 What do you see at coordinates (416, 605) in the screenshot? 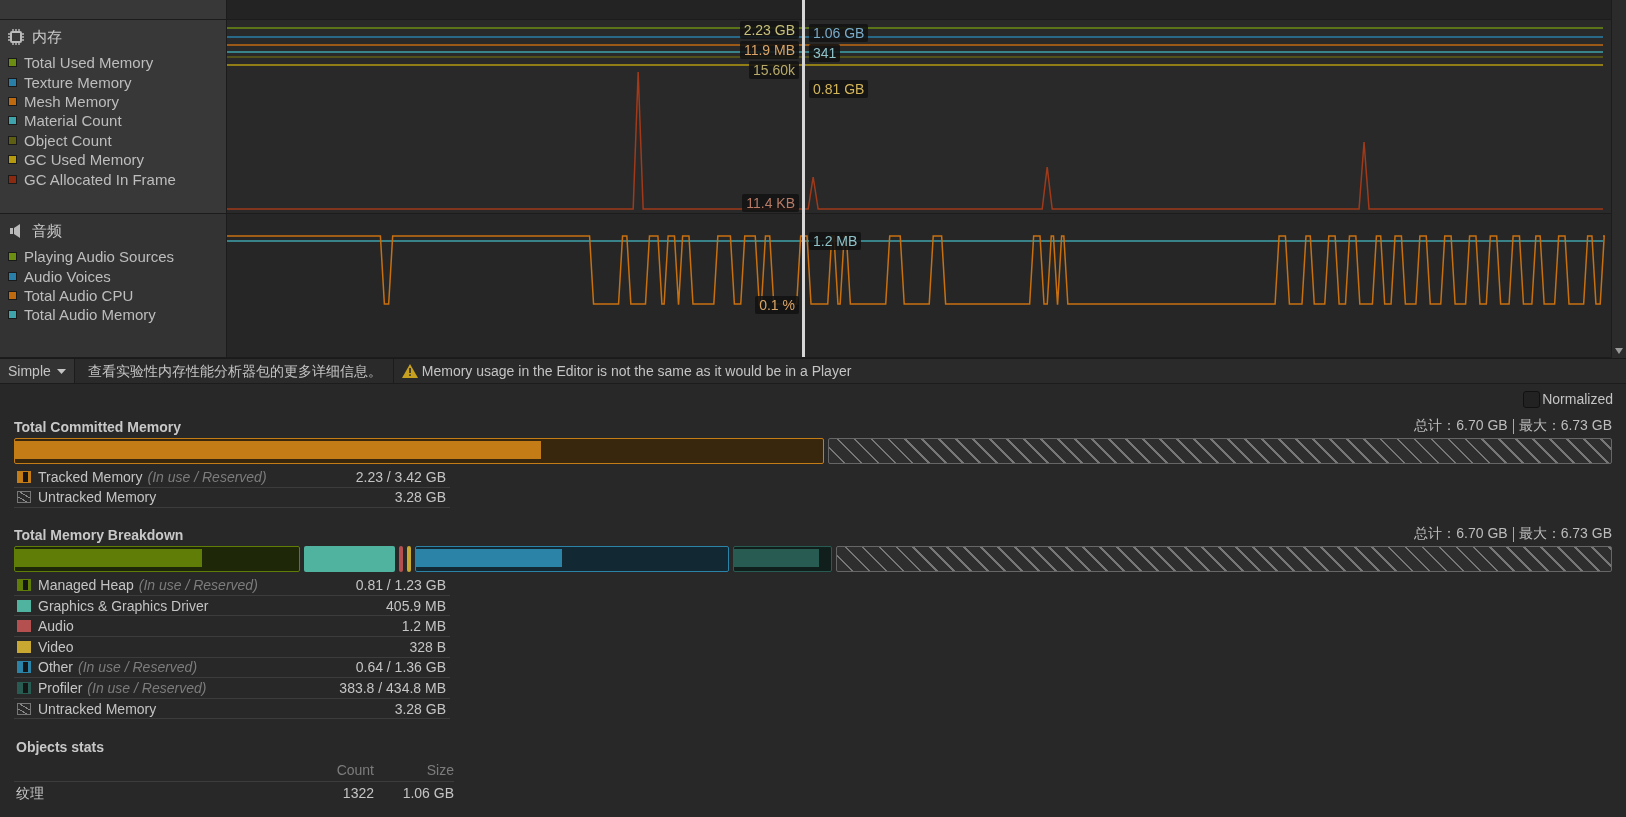
I see `memory-value: 405.9 MB` at bounding box center [416, 605].